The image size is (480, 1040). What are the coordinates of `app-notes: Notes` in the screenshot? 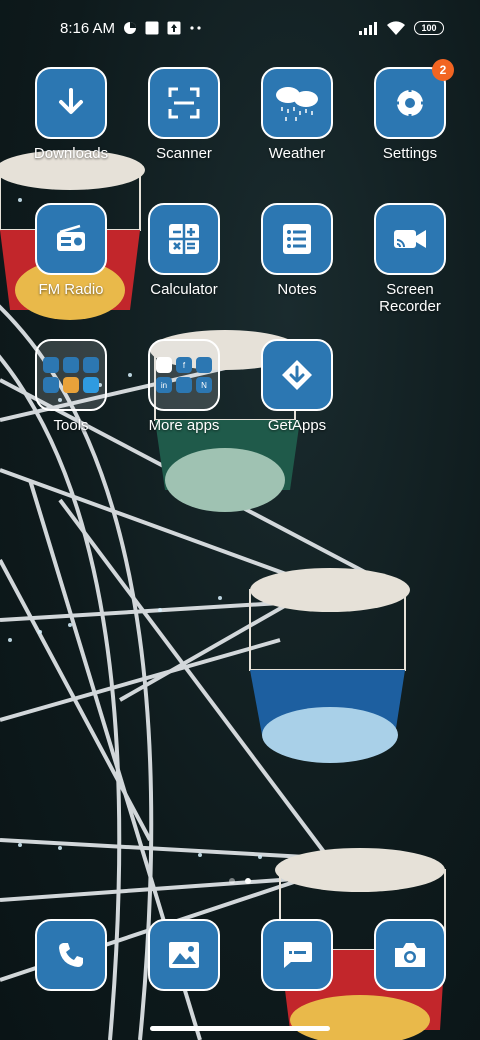 It's located at (297, 250).